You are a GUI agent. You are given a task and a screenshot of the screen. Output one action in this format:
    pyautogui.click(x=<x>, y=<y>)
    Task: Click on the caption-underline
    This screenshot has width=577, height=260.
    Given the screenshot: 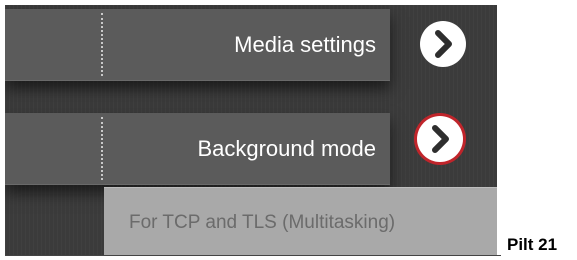 What is the action you would take?
    pyautogui.click(x=253, y=255)
    